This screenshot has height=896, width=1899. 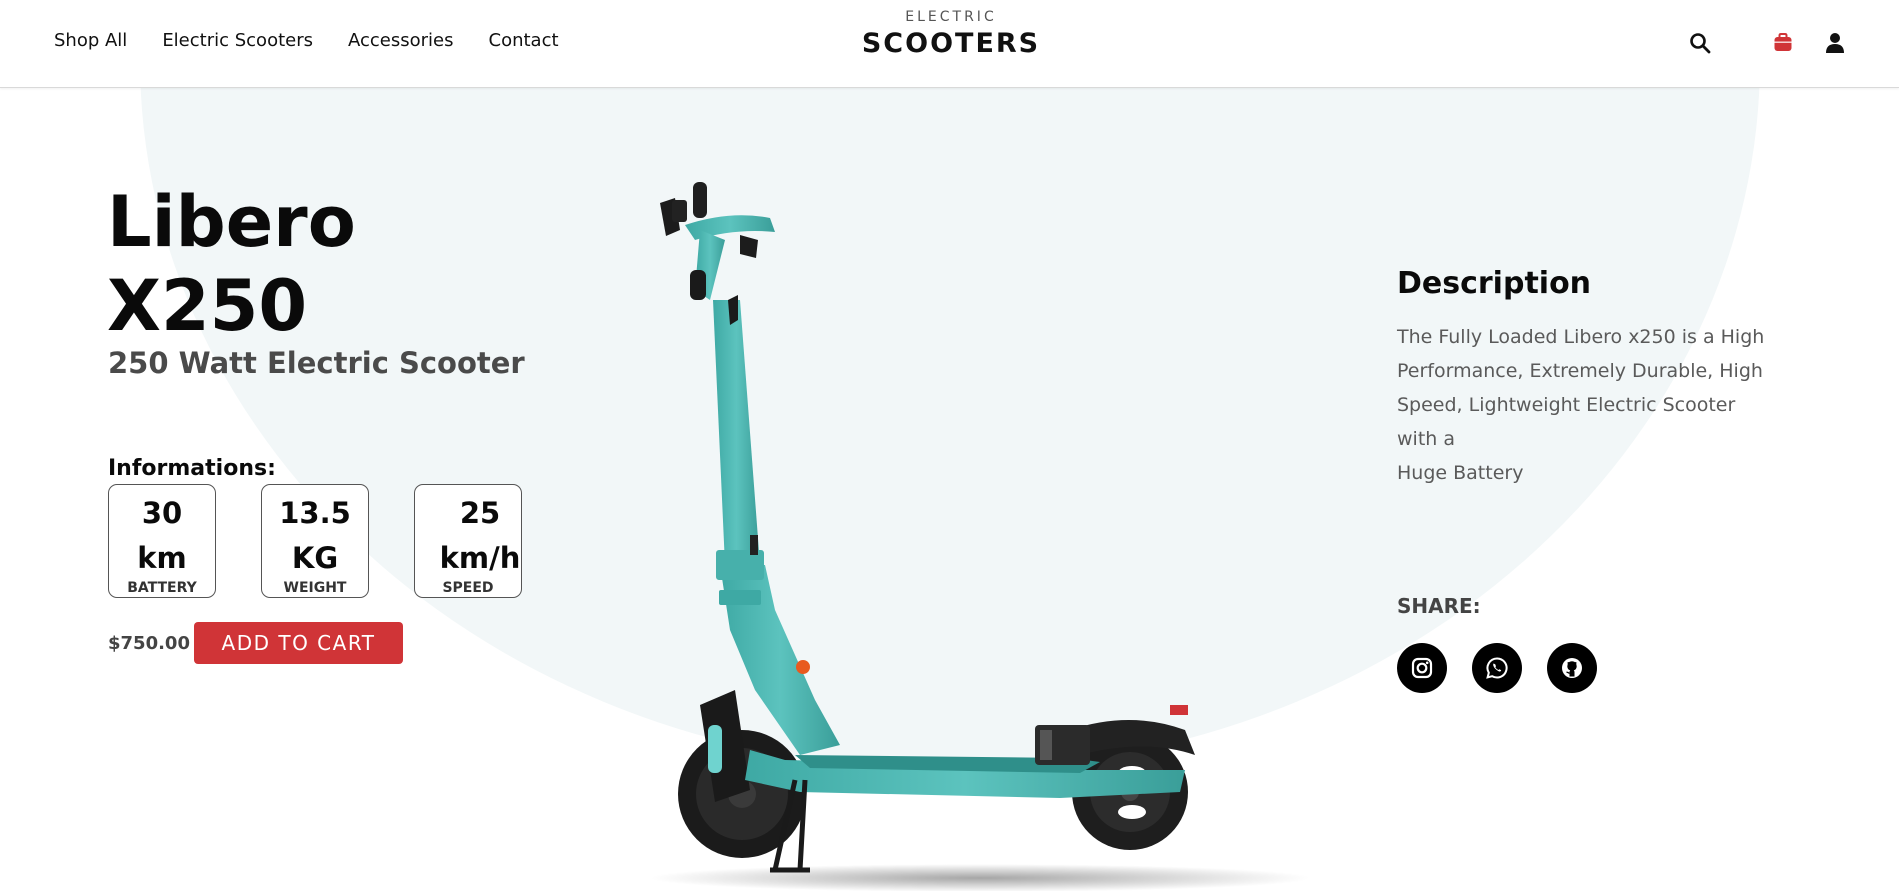 What do you see at coordinates (162, 588) in the screenshot?
I see `spec-label: BATTERY` at bounding box center [162, 588].